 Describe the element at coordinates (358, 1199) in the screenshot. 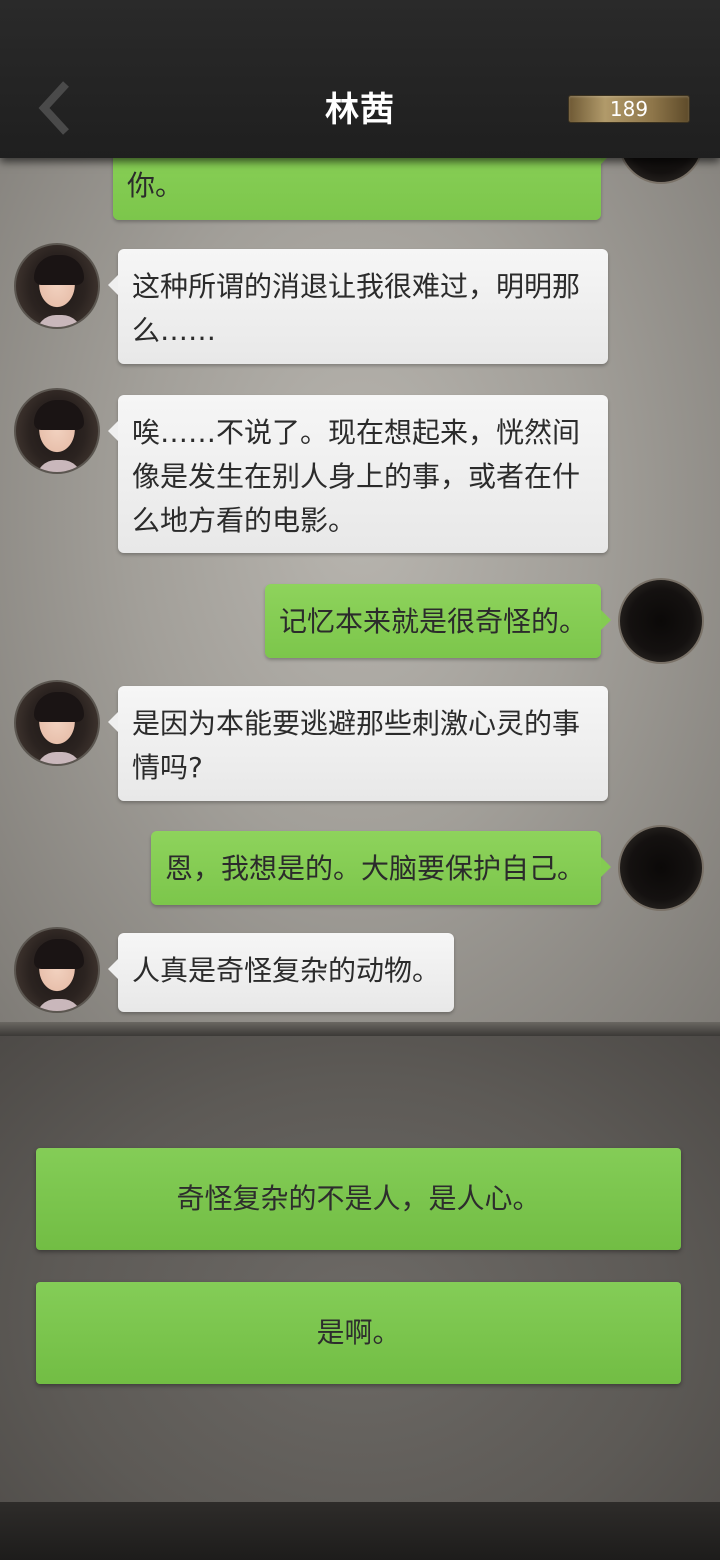

I see `reply-option-button: 奇怪复杂的不是人，是人心。` at that location.